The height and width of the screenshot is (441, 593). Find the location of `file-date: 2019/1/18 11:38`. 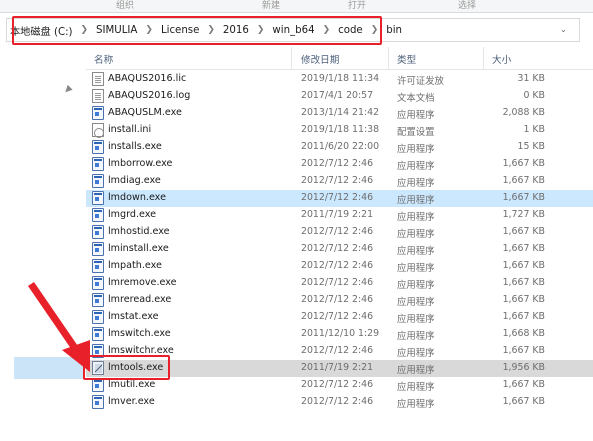

file-date: 2019/1/18 11:38 is located at coordinates (340, 129).